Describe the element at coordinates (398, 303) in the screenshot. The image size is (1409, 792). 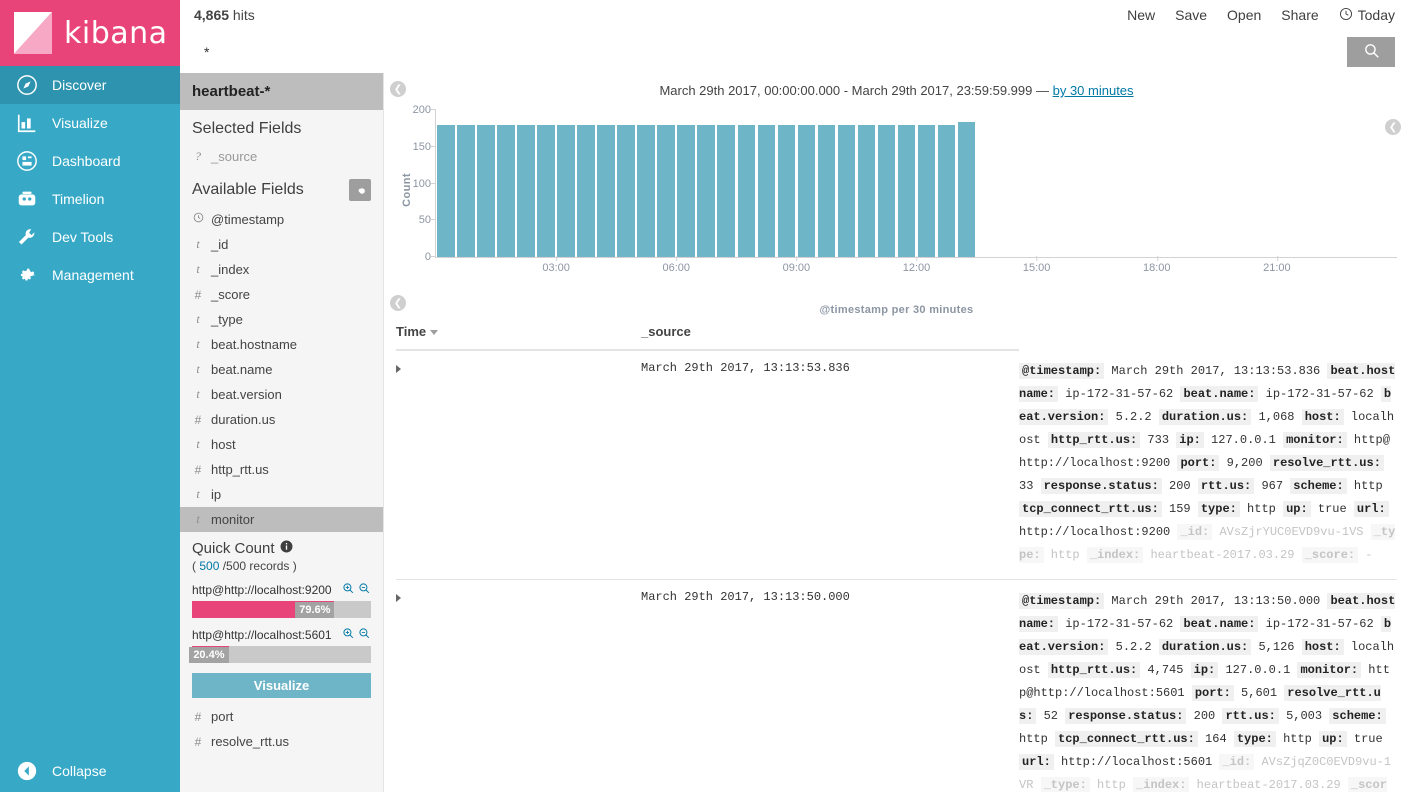
I see `collapse-chart-chevron-up-icon: ❮` at that location.